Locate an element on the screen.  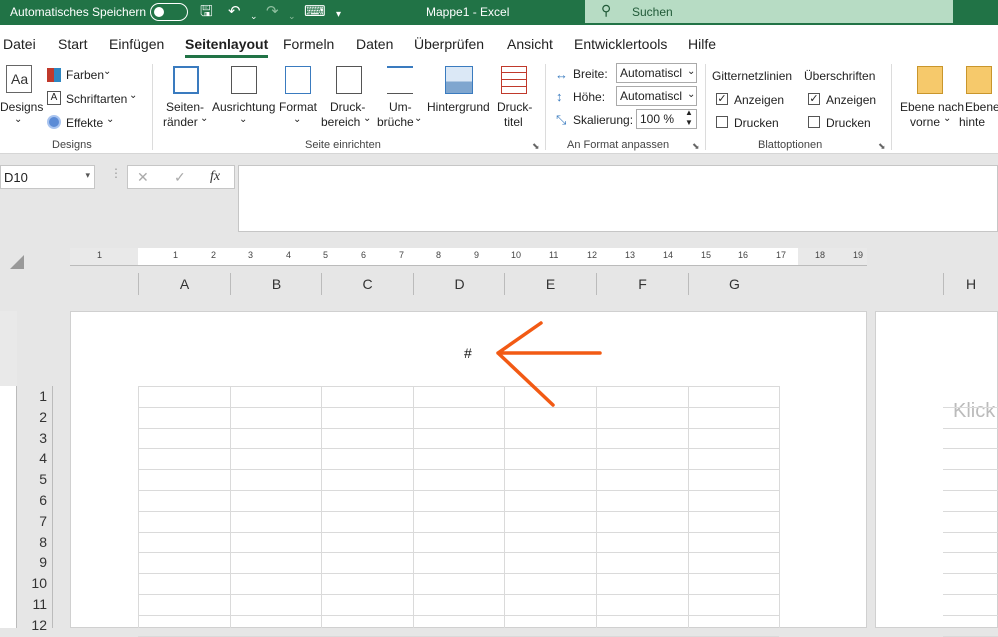
annotation-arrow is located at coordinates (549, 364).